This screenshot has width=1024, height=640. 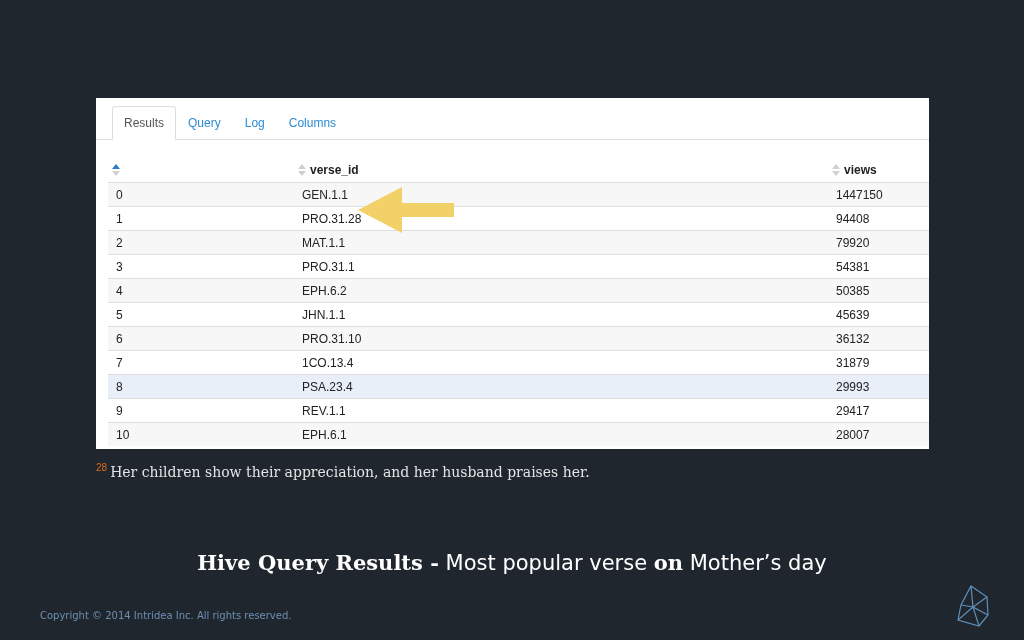 What do you see at coordinates (332, 338) in the screenshot?
I see `table-cell: PRO.31.10` at bounding box center [332, 338].